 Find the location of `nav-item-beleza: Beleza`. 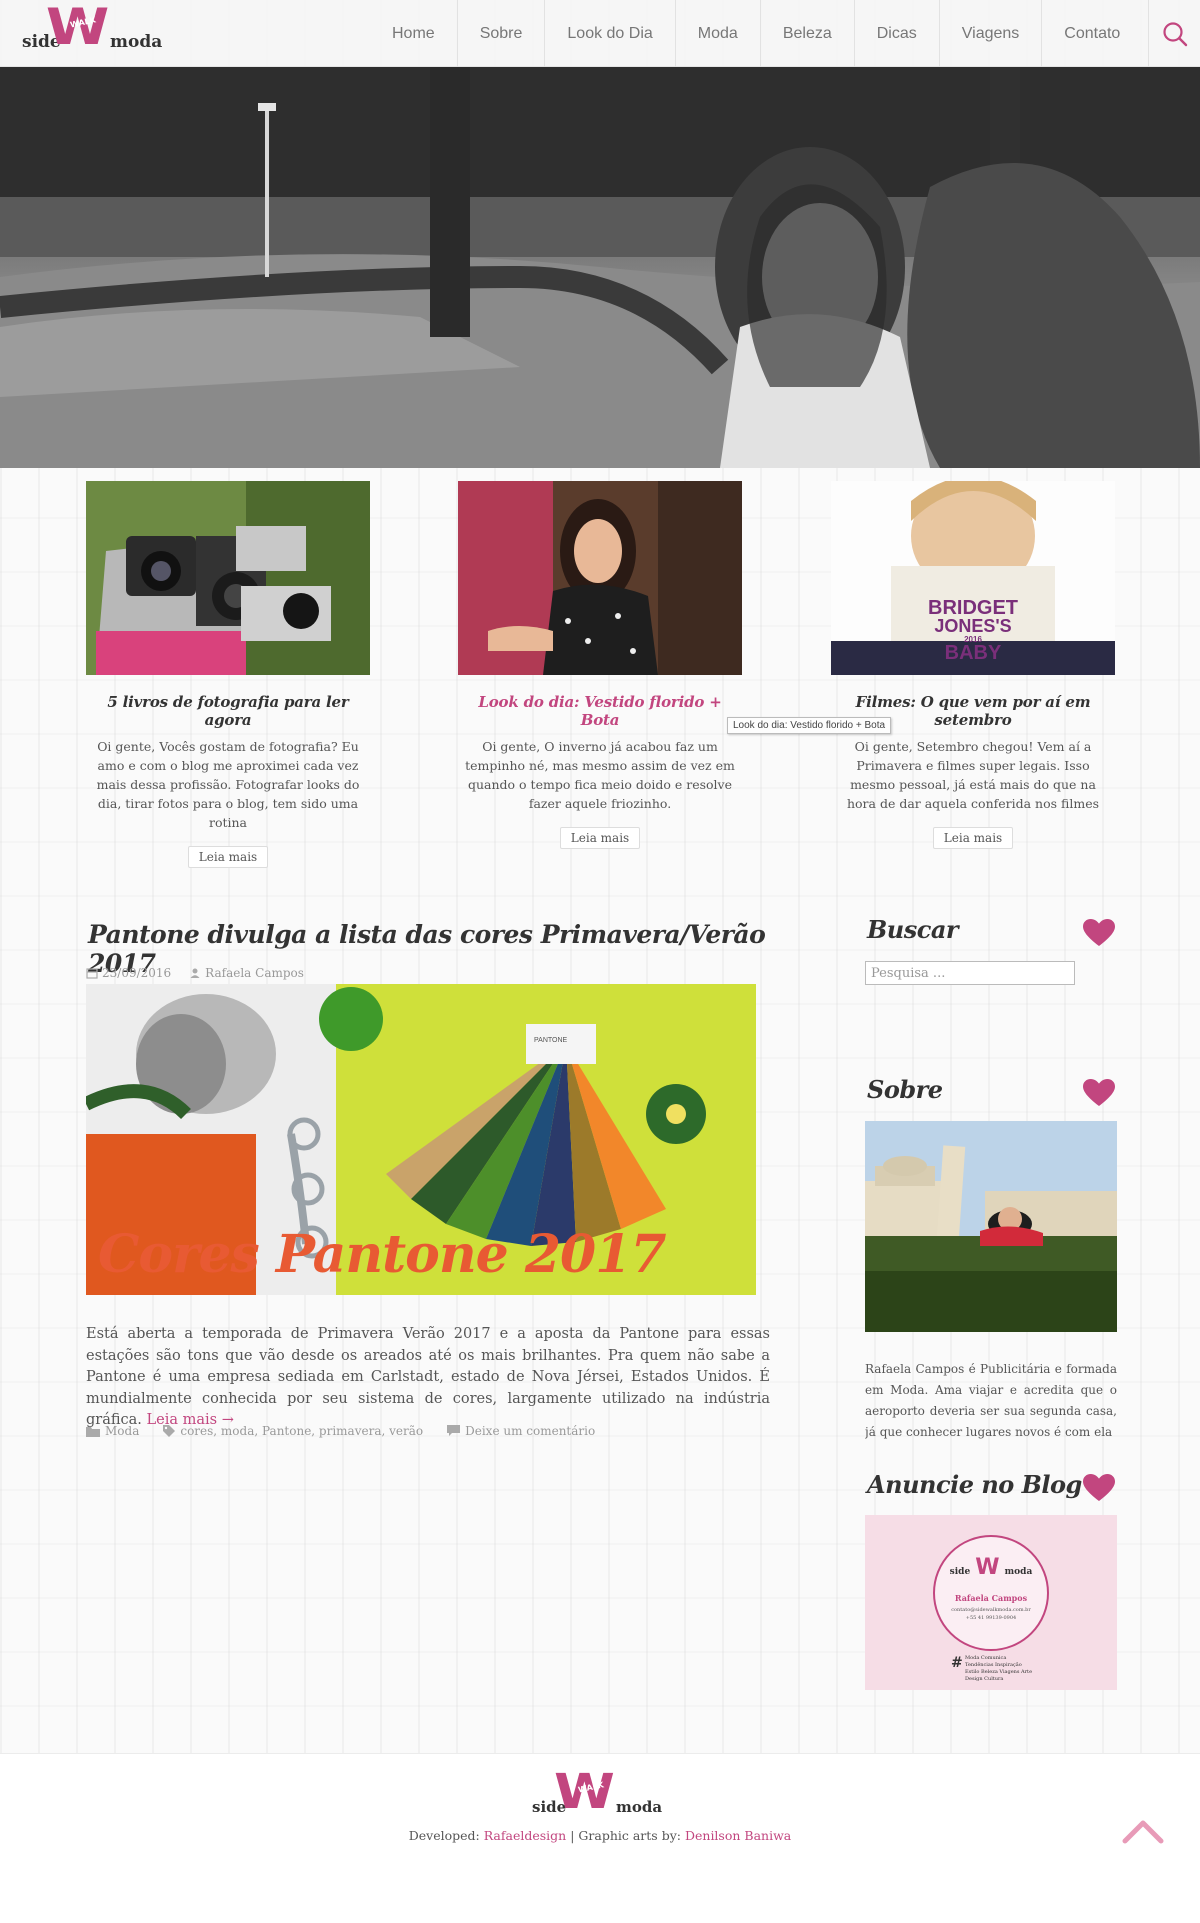

nav-item-beleza: Beleza is located at coordinates (806, 33).